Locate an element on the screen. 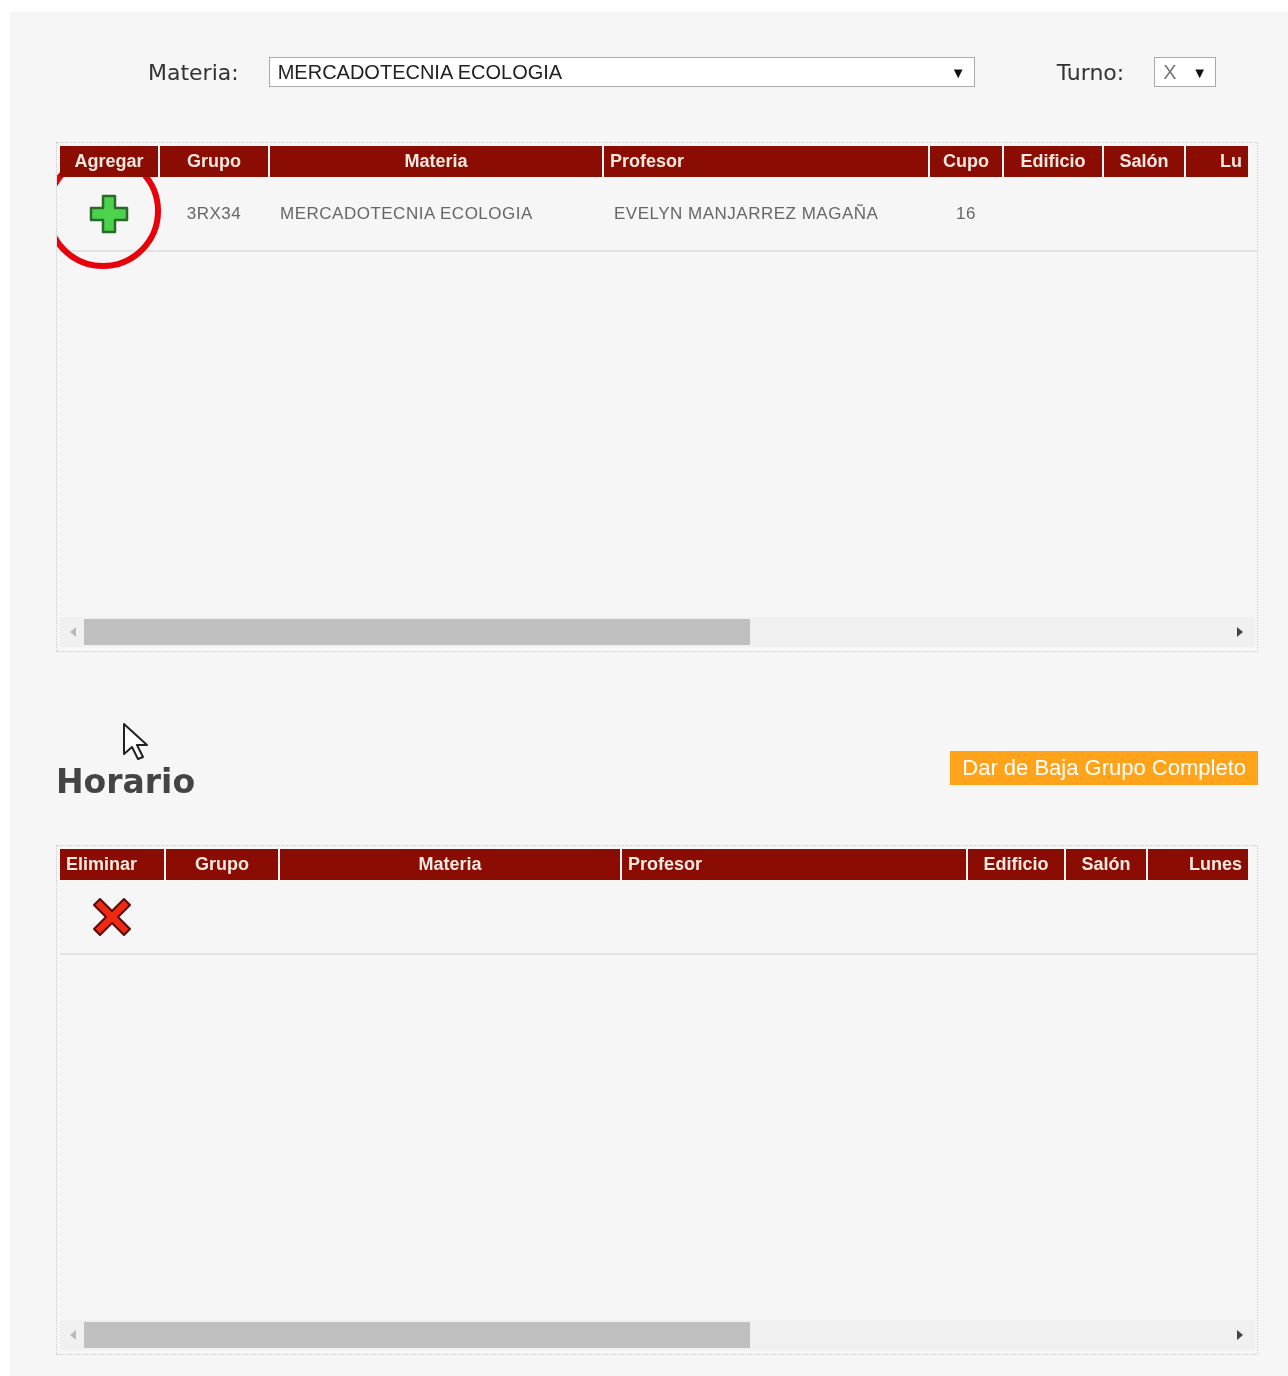  cursor-icon is located at coordinates (136, 742).